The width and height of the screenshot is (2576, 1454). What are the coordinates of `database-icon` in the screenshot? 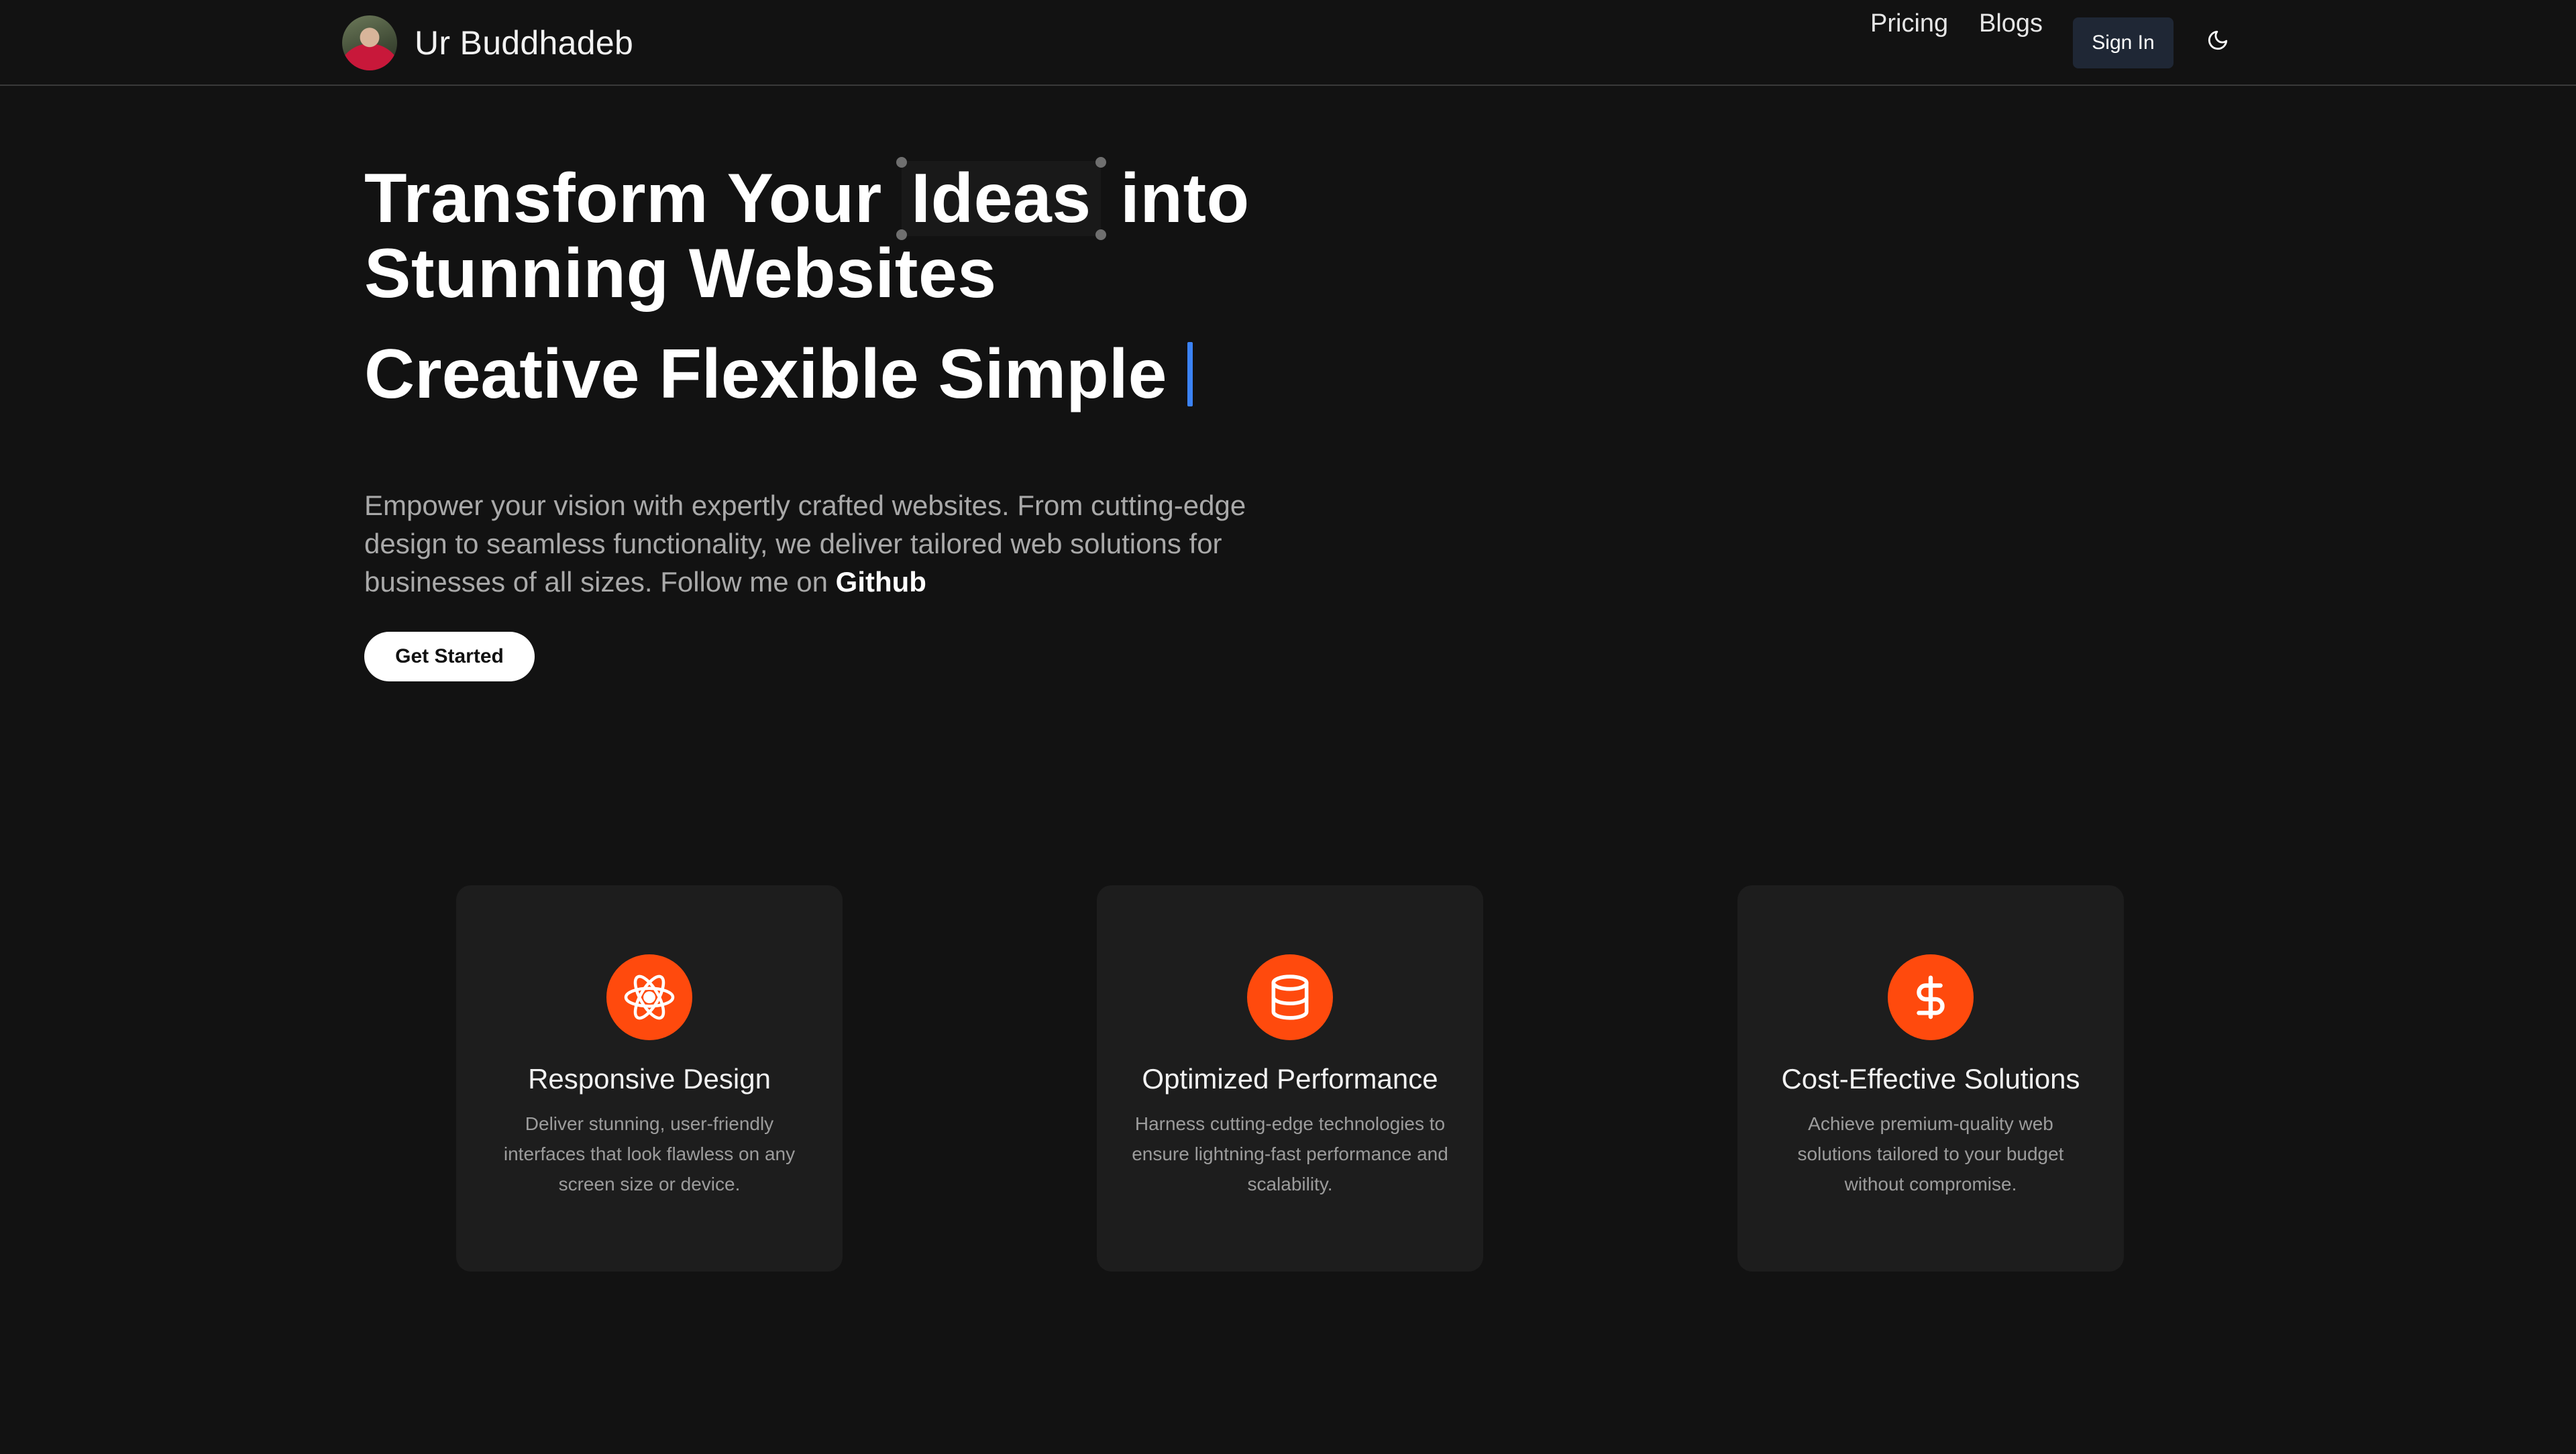 It's located at (1290, 997).